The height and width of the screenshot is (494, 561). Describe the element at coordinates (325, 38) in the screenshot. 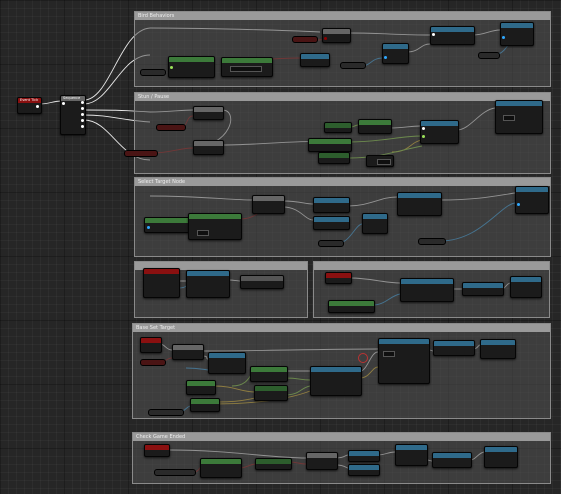

I see `condition-pin` at that location.